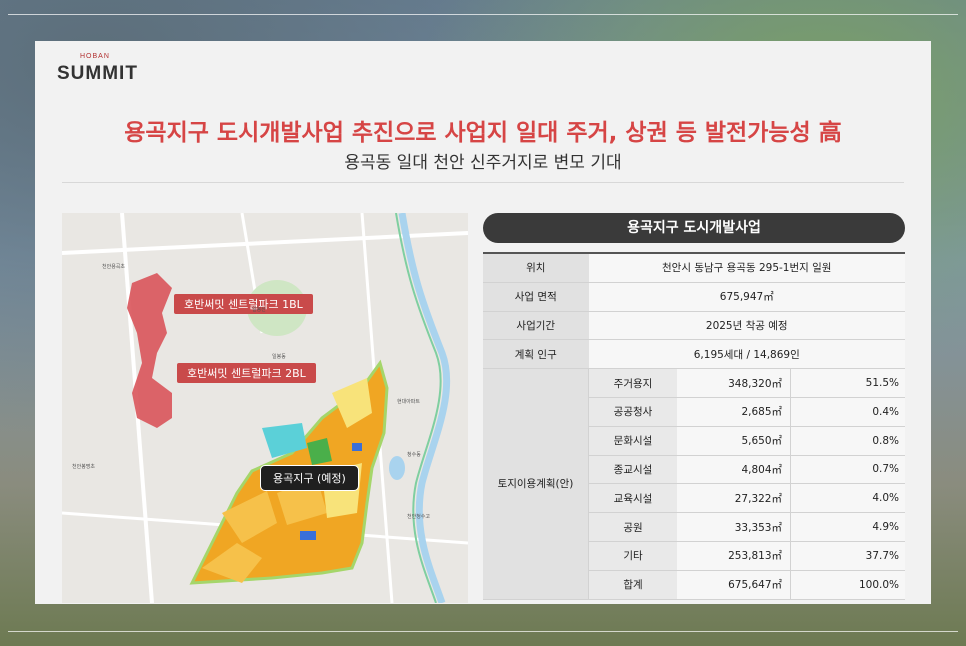  Describe the element at coordinates (746, 326) in the screenshot. I see `row-value: 2025년 착공 예정` at that location.